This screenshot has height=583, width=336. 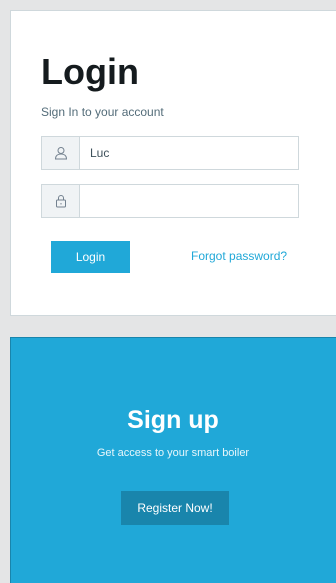 What do you see at coordinates (189, 201) in the screenshot?
I see `password-input` at bounding box center [189, 201].